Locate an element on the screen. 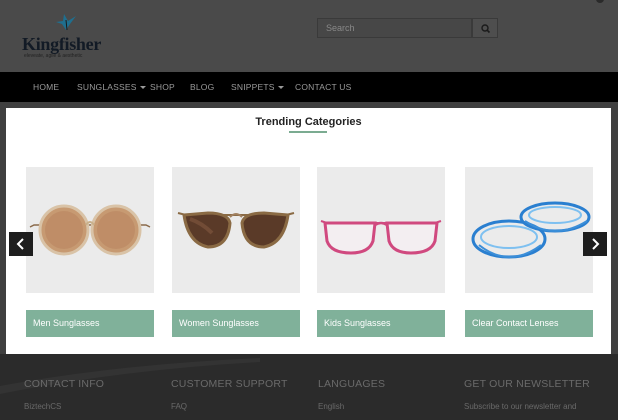 The image size is (618, 420). cart-icon is located at coordinates (600, 1).